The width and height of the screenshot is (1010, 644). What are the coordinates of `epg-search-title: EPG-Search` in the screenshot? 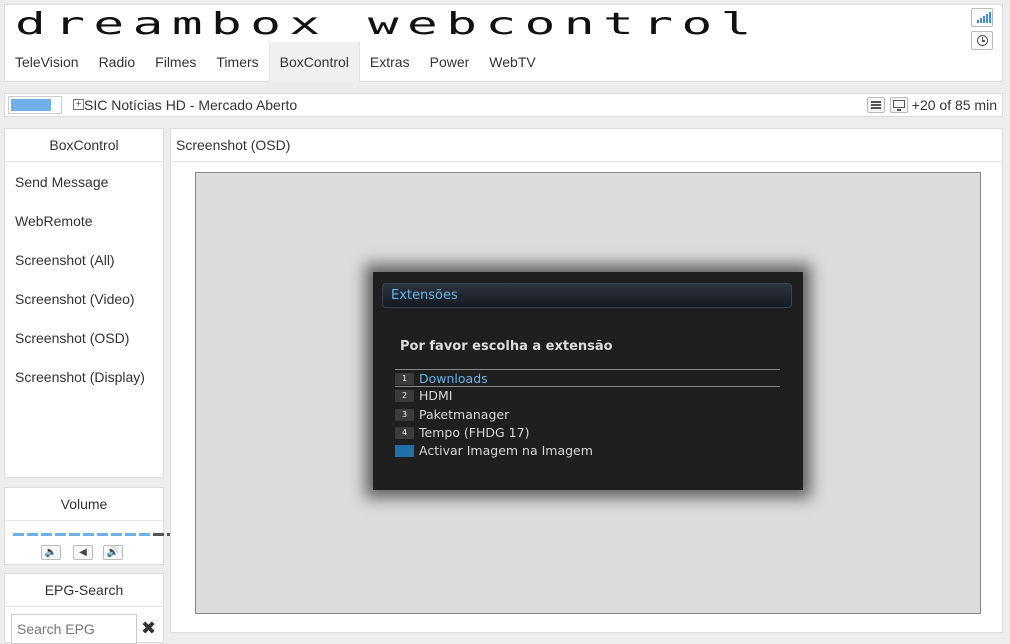 It's located at (84, 590).